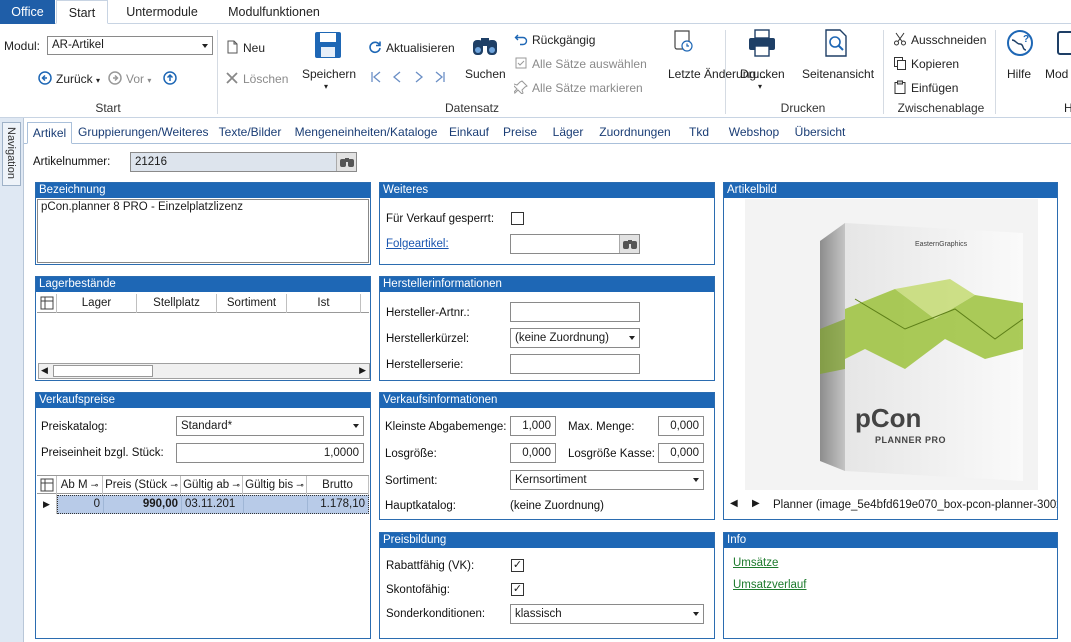  Describe the element at coordinates (578, 87) in the screenshot. I see `mark-all-records-button: Alle Sätze markieren` at that location.